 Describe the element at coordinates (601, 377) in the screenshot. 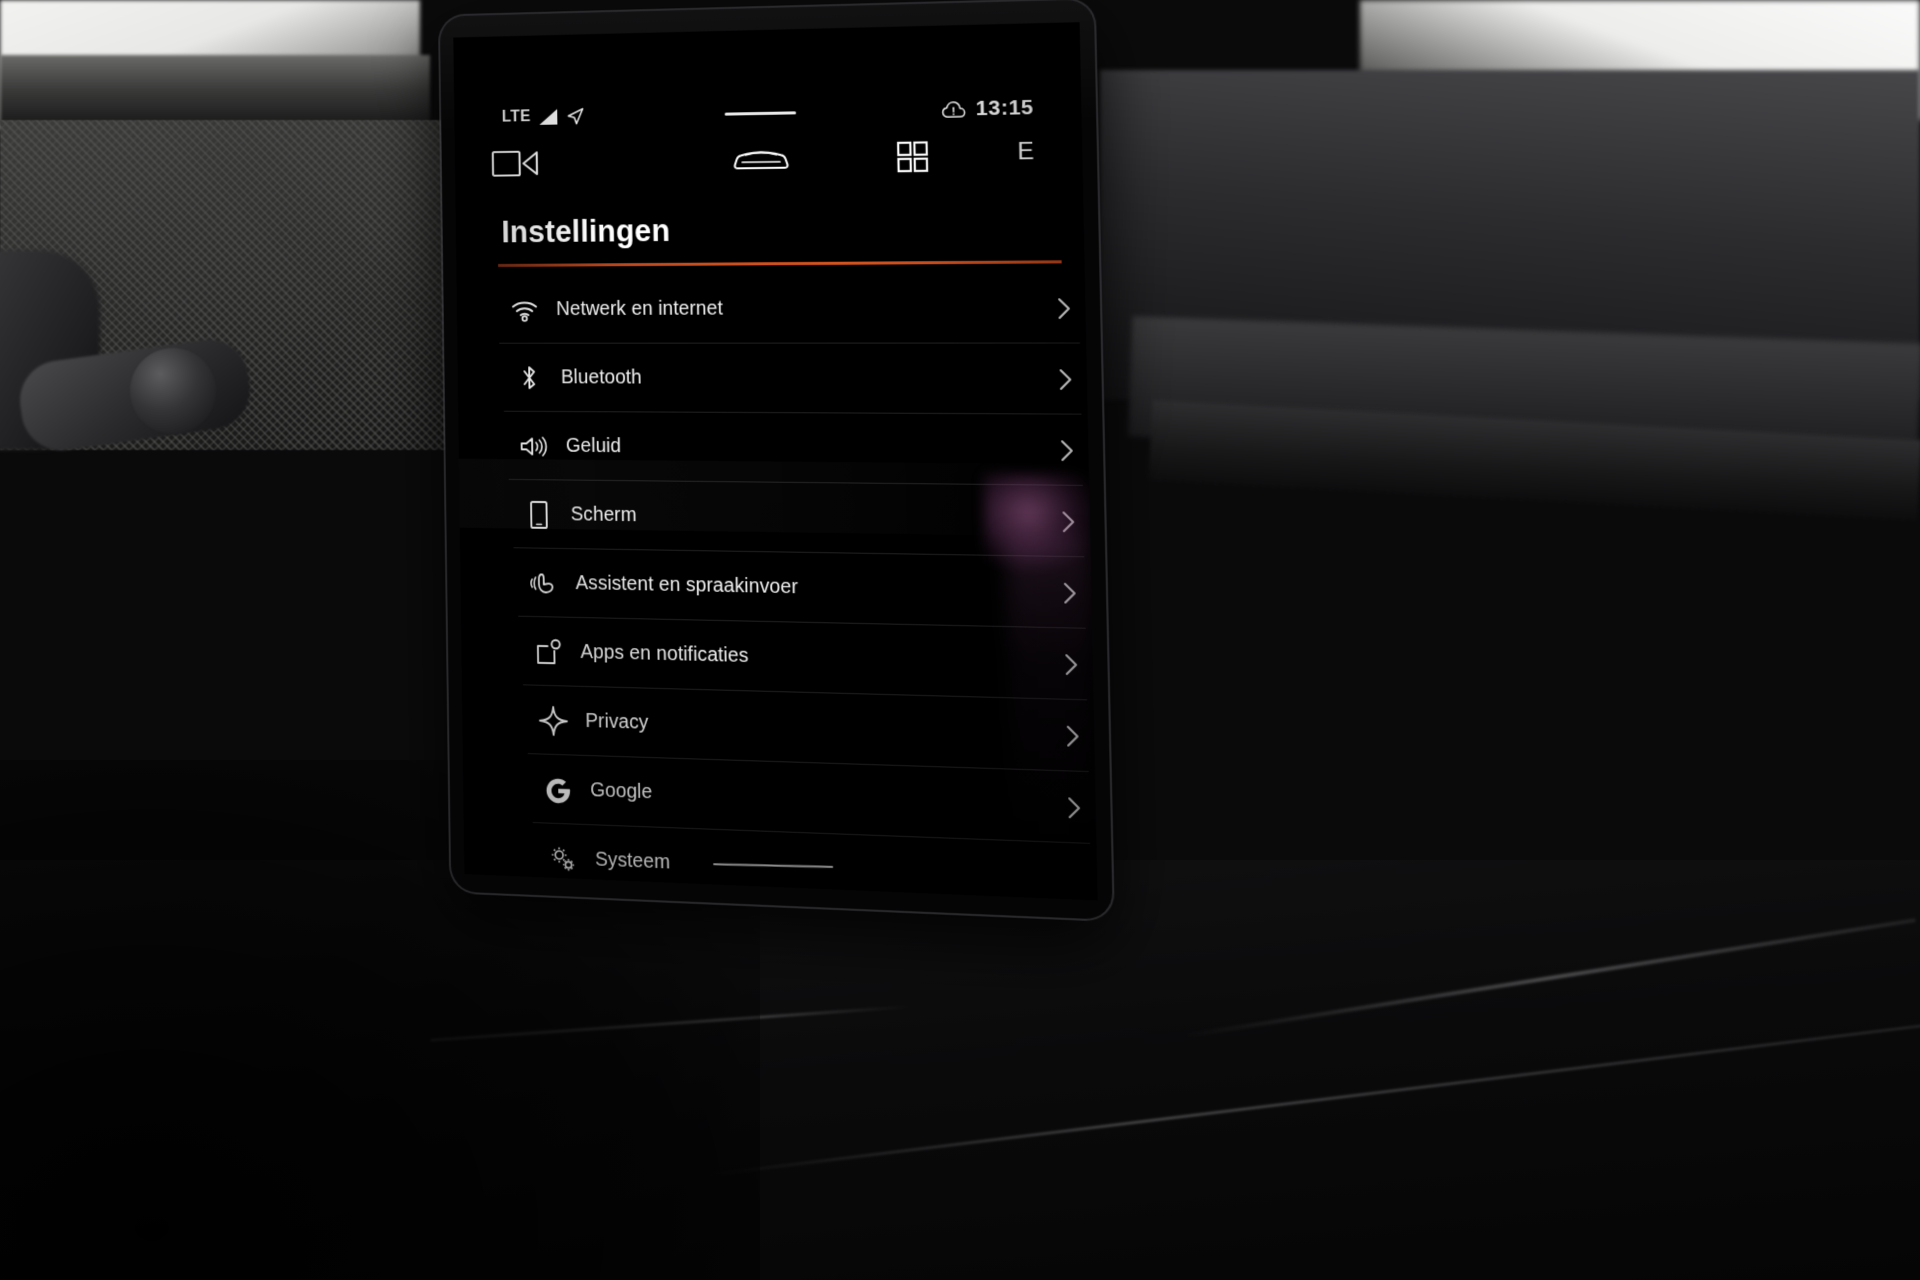

I see `settings-row-label: Bluetooth` at that location.